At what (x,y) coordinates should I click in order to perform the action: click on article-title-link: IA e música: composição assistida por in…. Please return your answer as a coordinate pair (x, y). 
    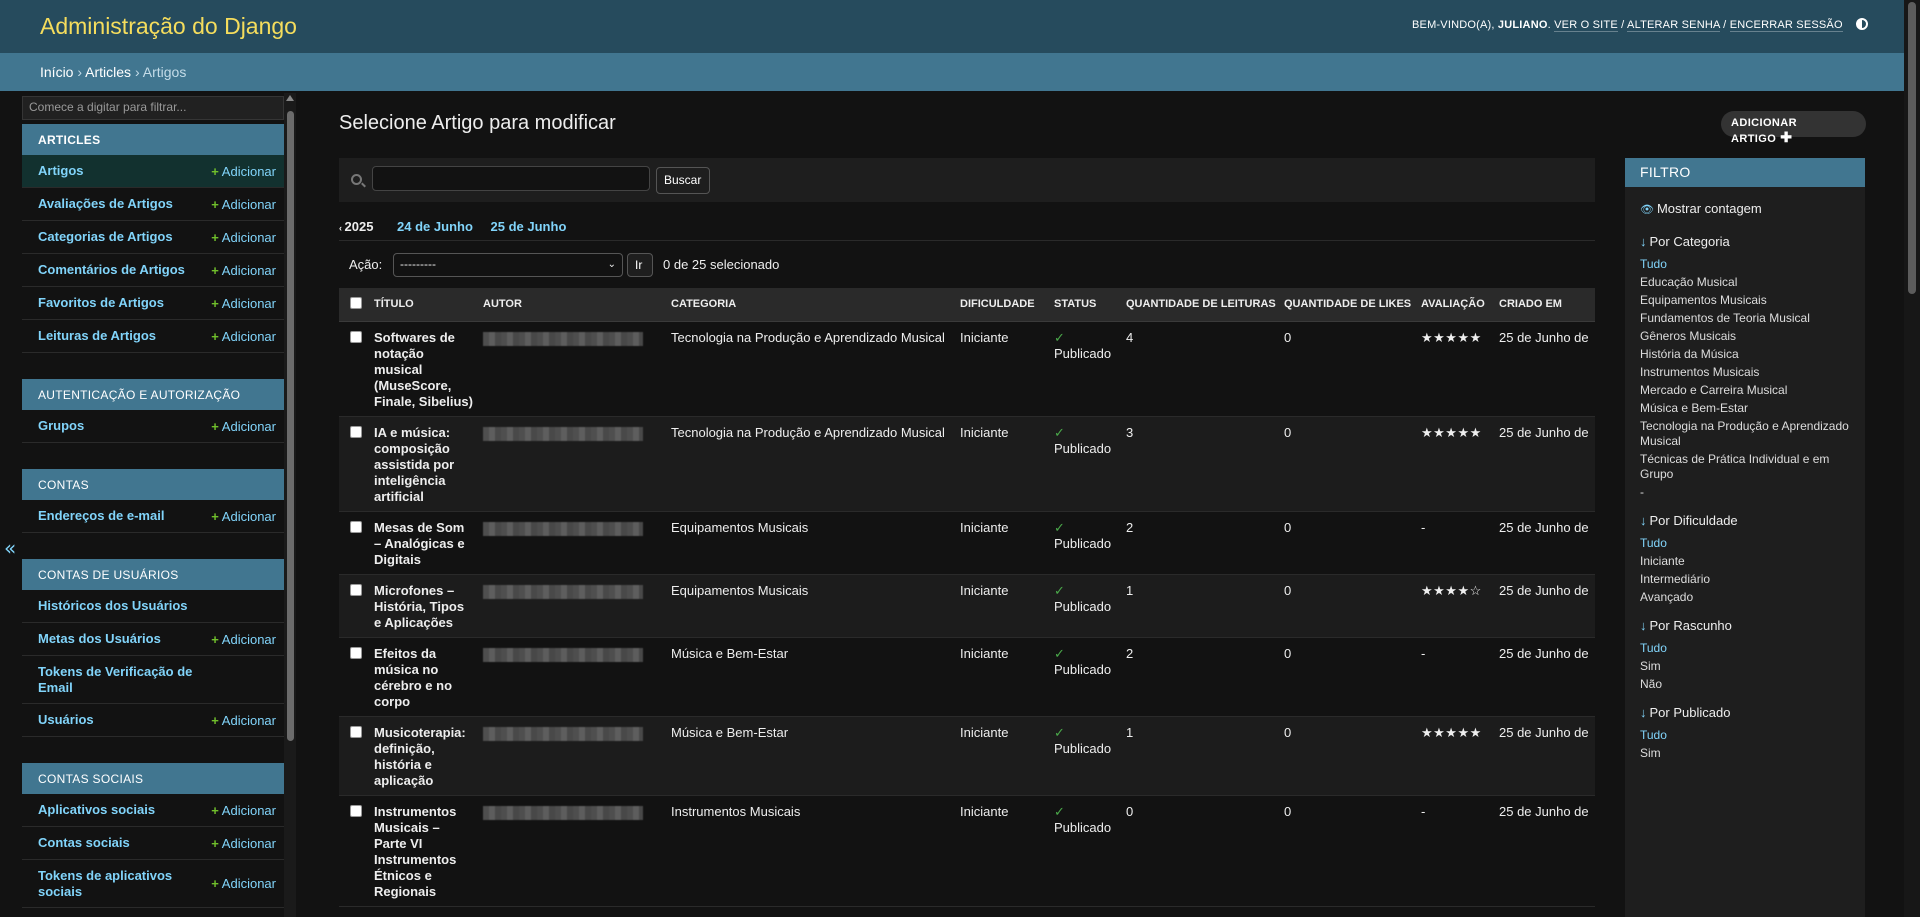
    Looking at the image, I should click on (423, 464).